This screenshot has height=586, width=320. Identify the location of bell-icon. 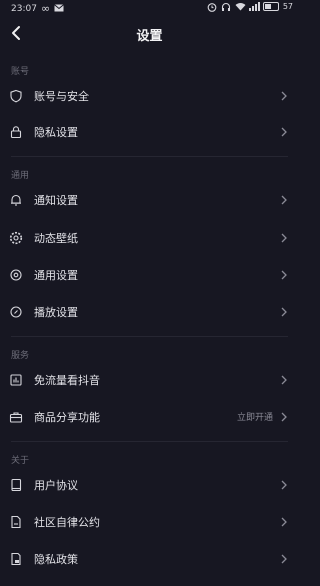
(16, 200).